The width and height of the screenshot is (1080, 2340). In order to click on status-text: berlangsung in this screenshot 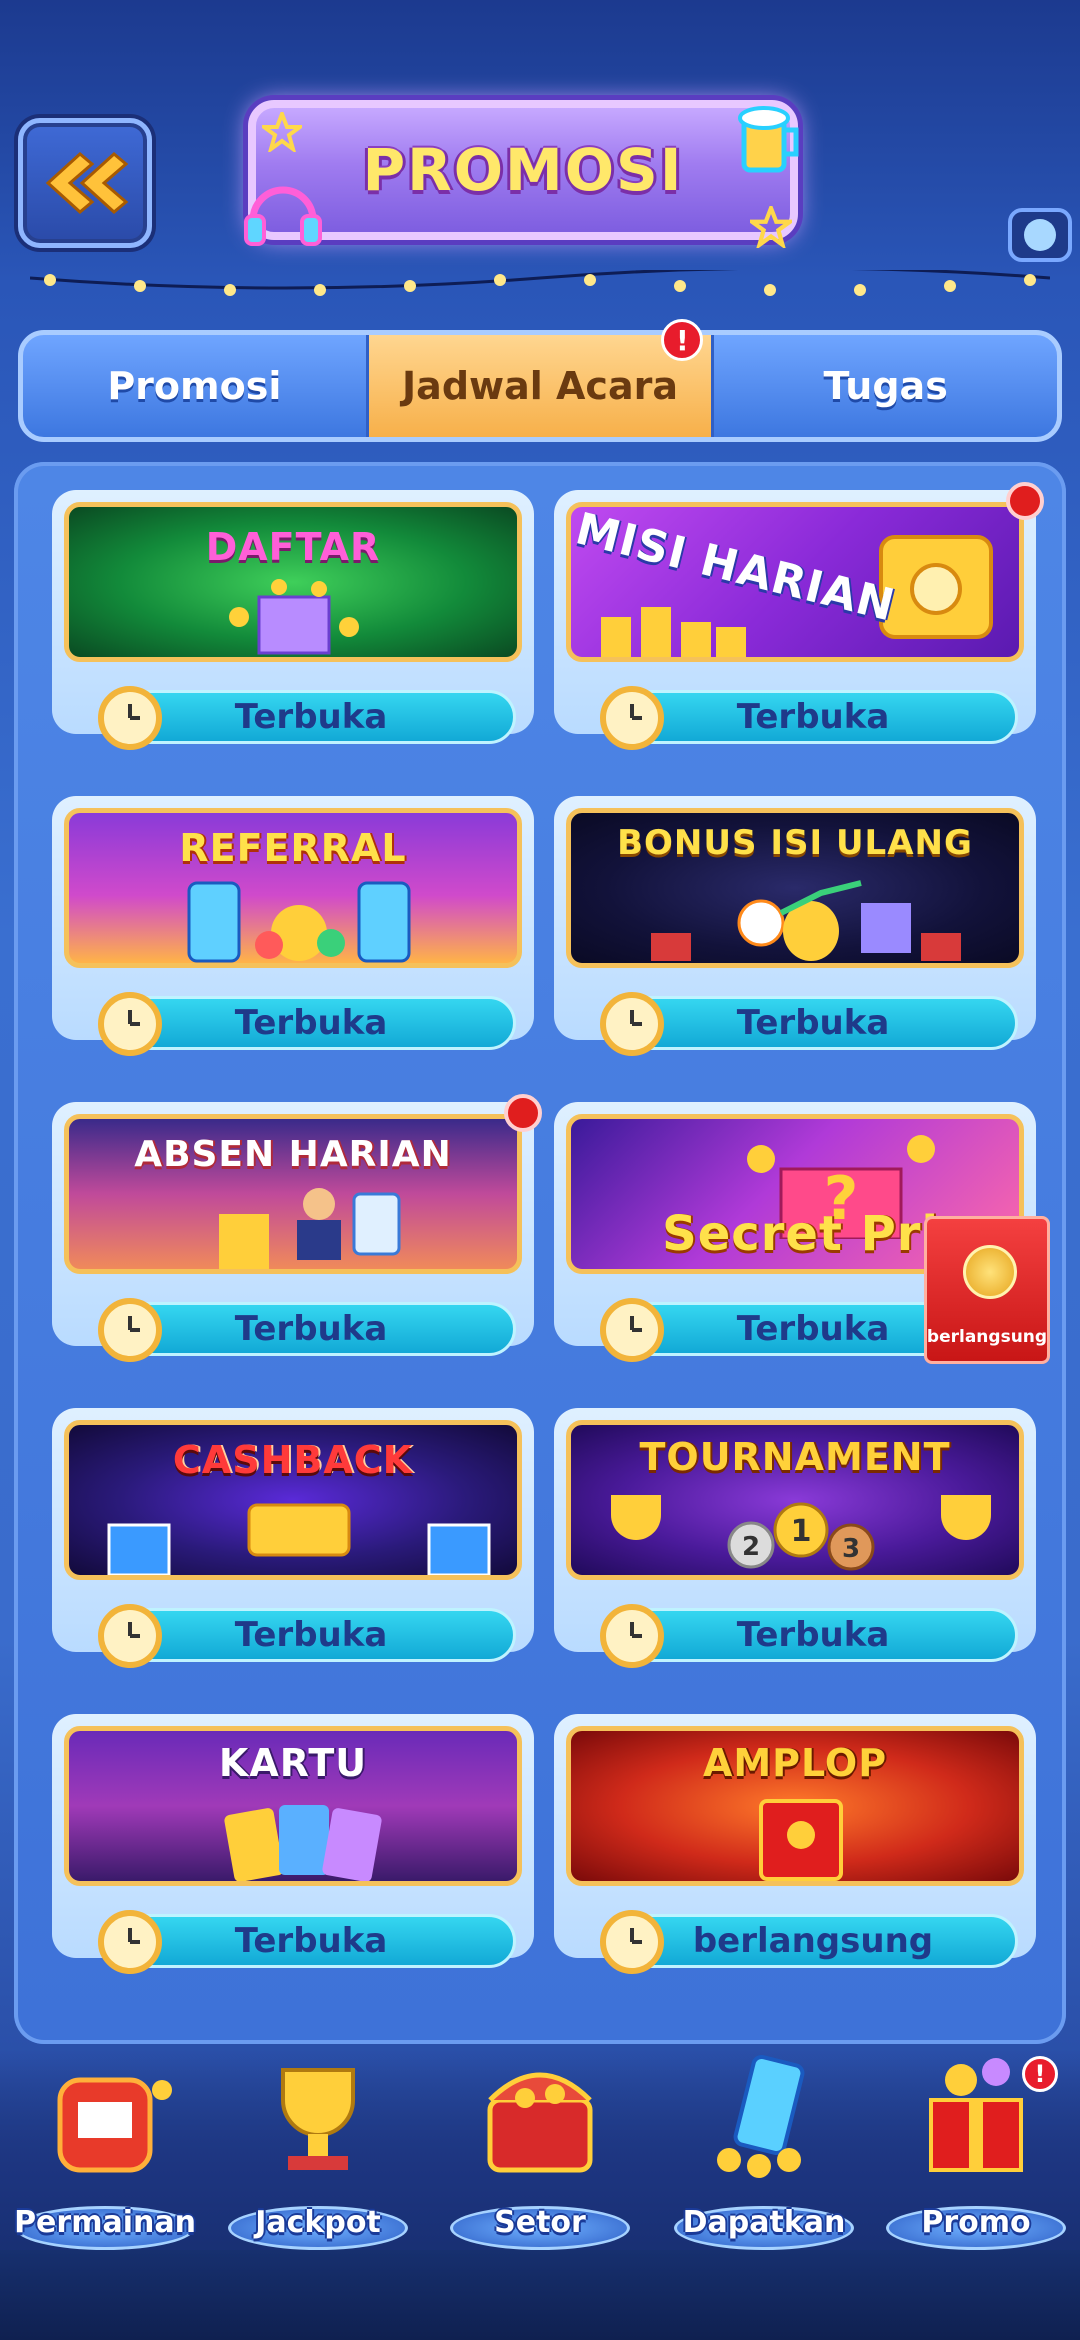, I will do `click(813, 1941)`.